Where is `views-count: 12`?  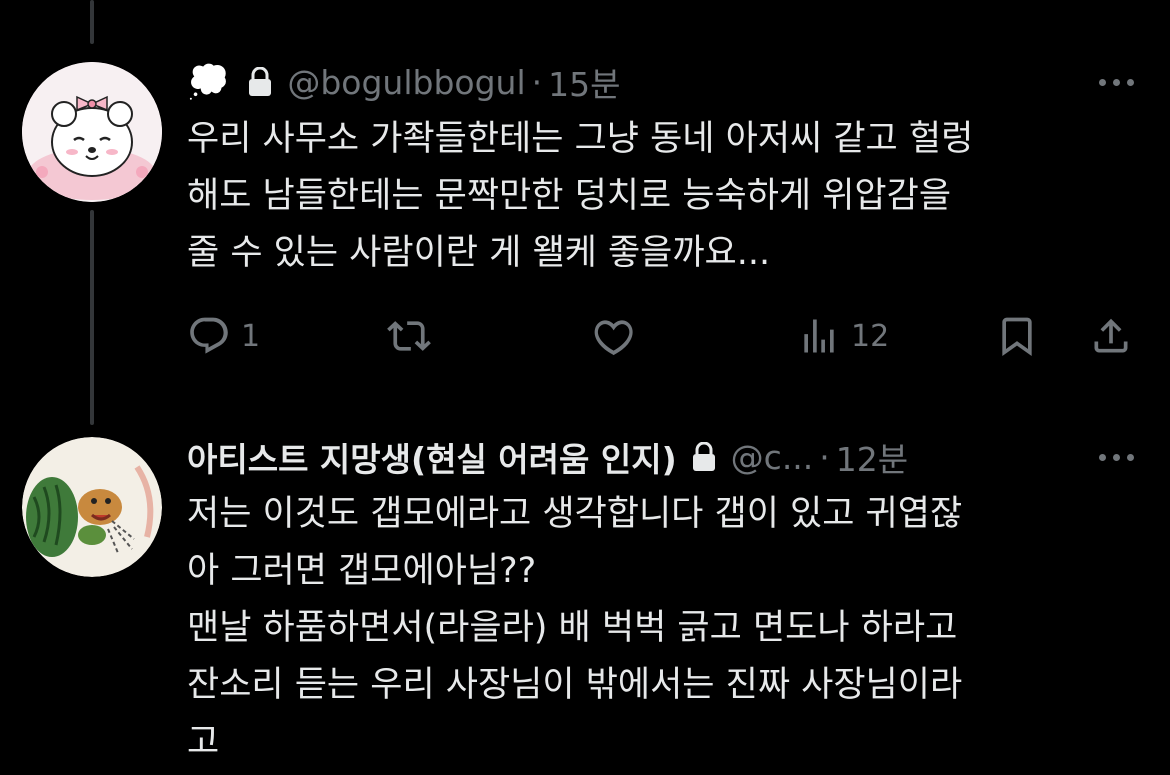 views-count: 12 is located at coordinates (870, 336).